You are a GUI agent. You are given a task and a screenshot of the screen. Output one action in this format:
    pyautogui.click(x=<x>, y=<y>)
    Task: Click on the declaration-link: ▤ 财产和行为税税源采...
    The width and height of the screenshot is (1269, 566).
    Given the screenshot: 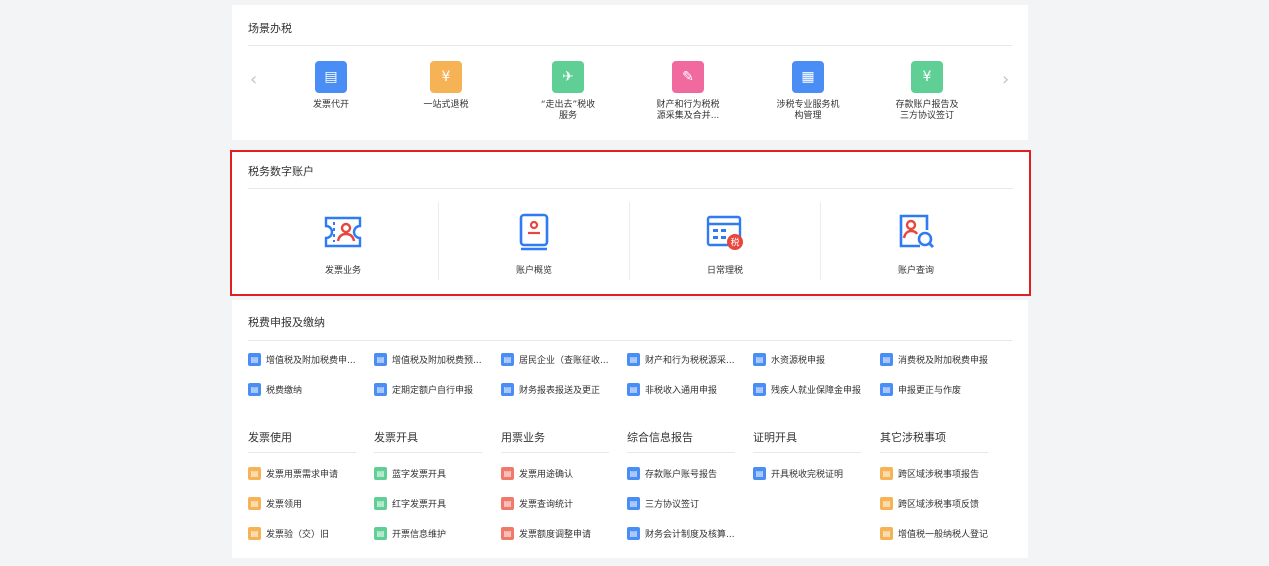 What is the action you would take?
    pyautogui.click(x=681, y=359)
    